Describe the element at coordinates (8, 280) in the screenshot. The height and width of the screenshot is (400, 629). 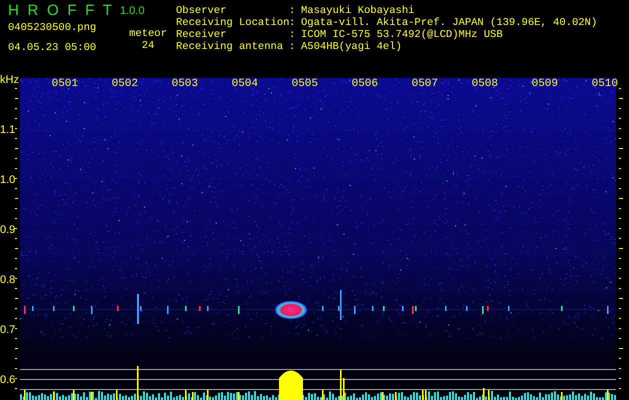
I see `frequency-label: 0.8` at that location.